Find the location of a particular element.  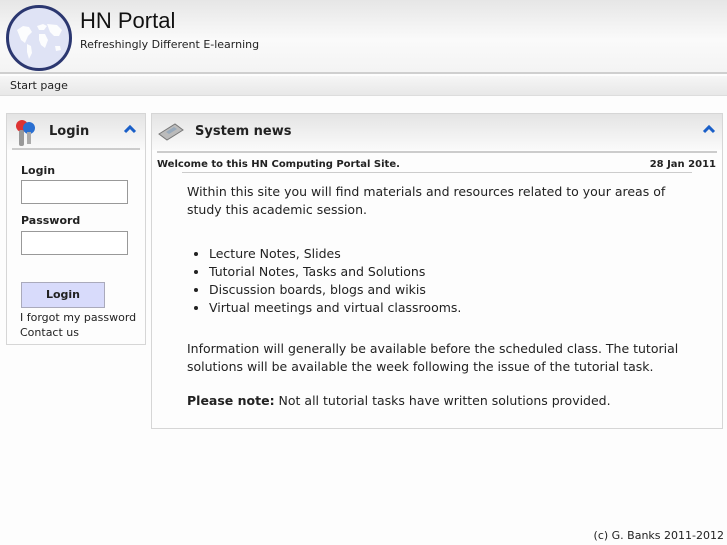

note-label: Please note: is located at coordinates (231, 400).